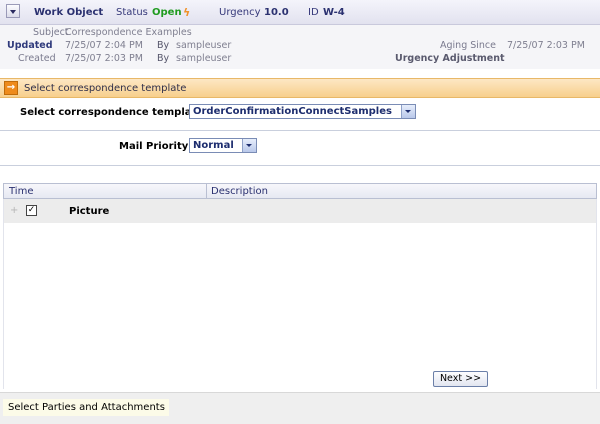  Describe the element at coordinates (468, 45) in the screenshot. I see `aging-since-label: Aging Since` at that location.